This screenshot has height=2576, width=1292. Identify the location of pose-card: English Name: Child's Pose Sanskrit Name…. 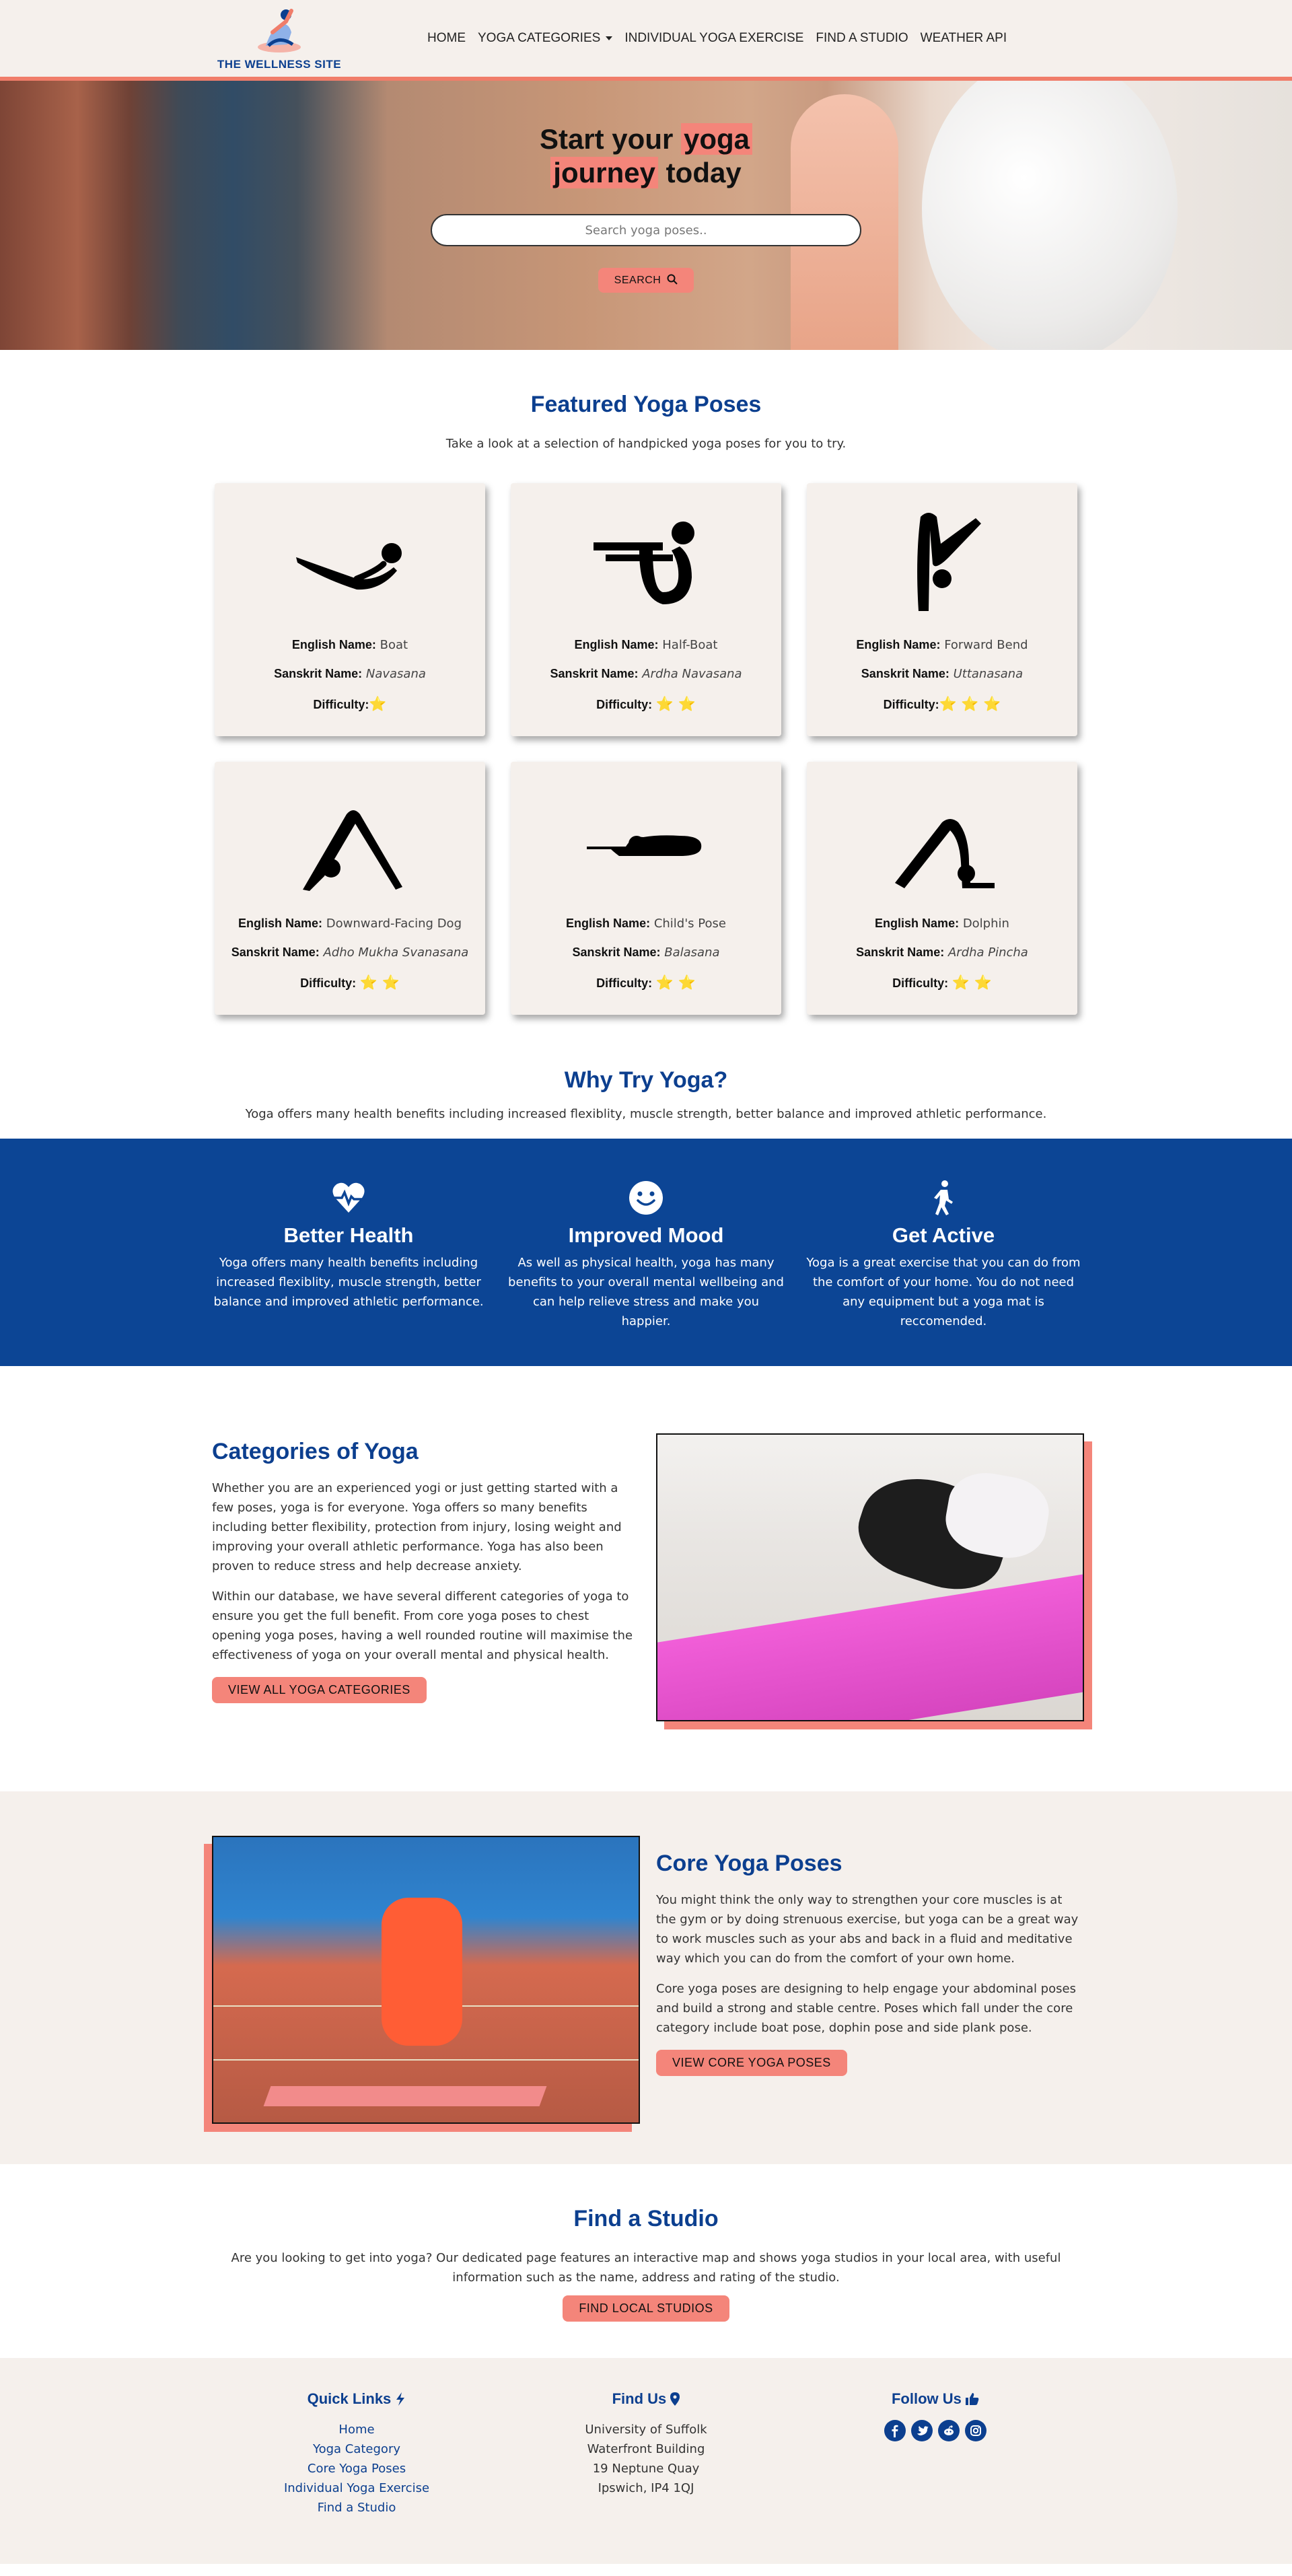
(646, 889).